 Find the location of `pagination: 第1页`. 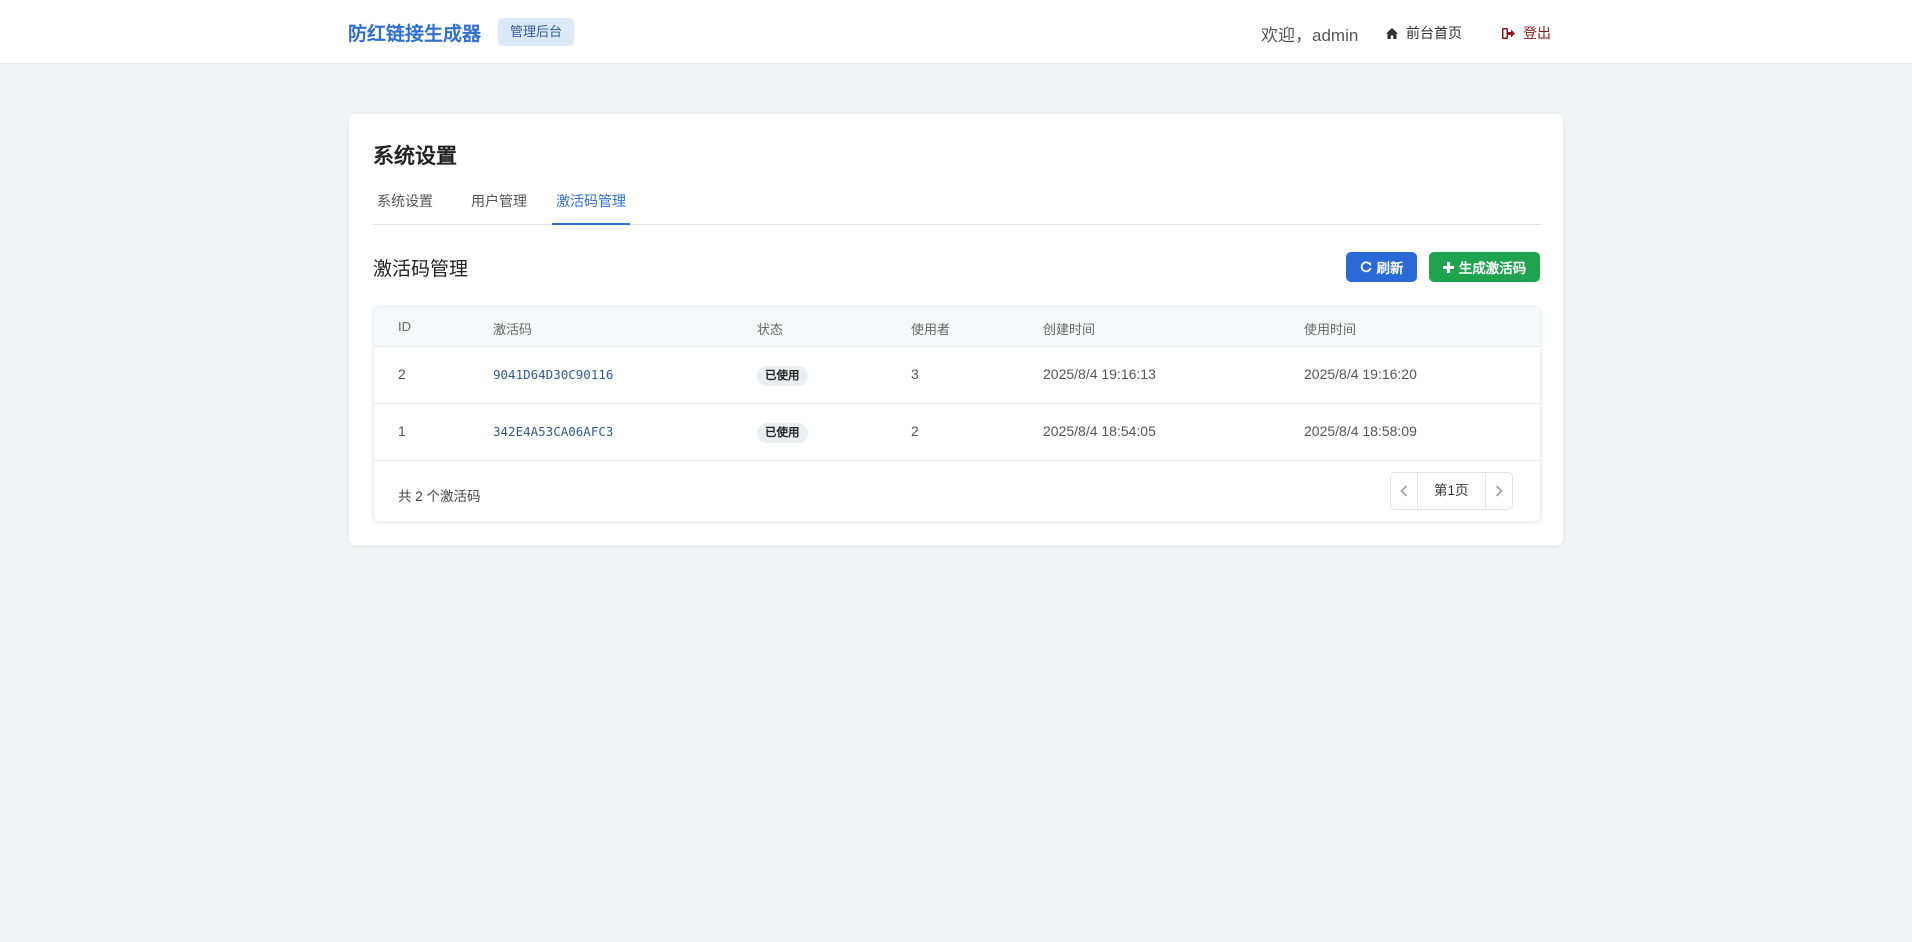

pagination: 第1页 is located at coordinates (1451, 491).